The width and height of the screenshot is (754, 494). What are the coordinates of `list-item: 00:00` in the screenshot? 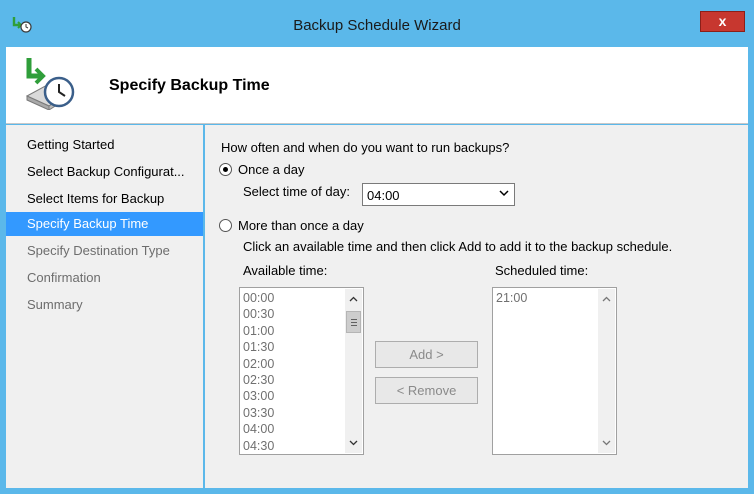 It's located at (258, 298).